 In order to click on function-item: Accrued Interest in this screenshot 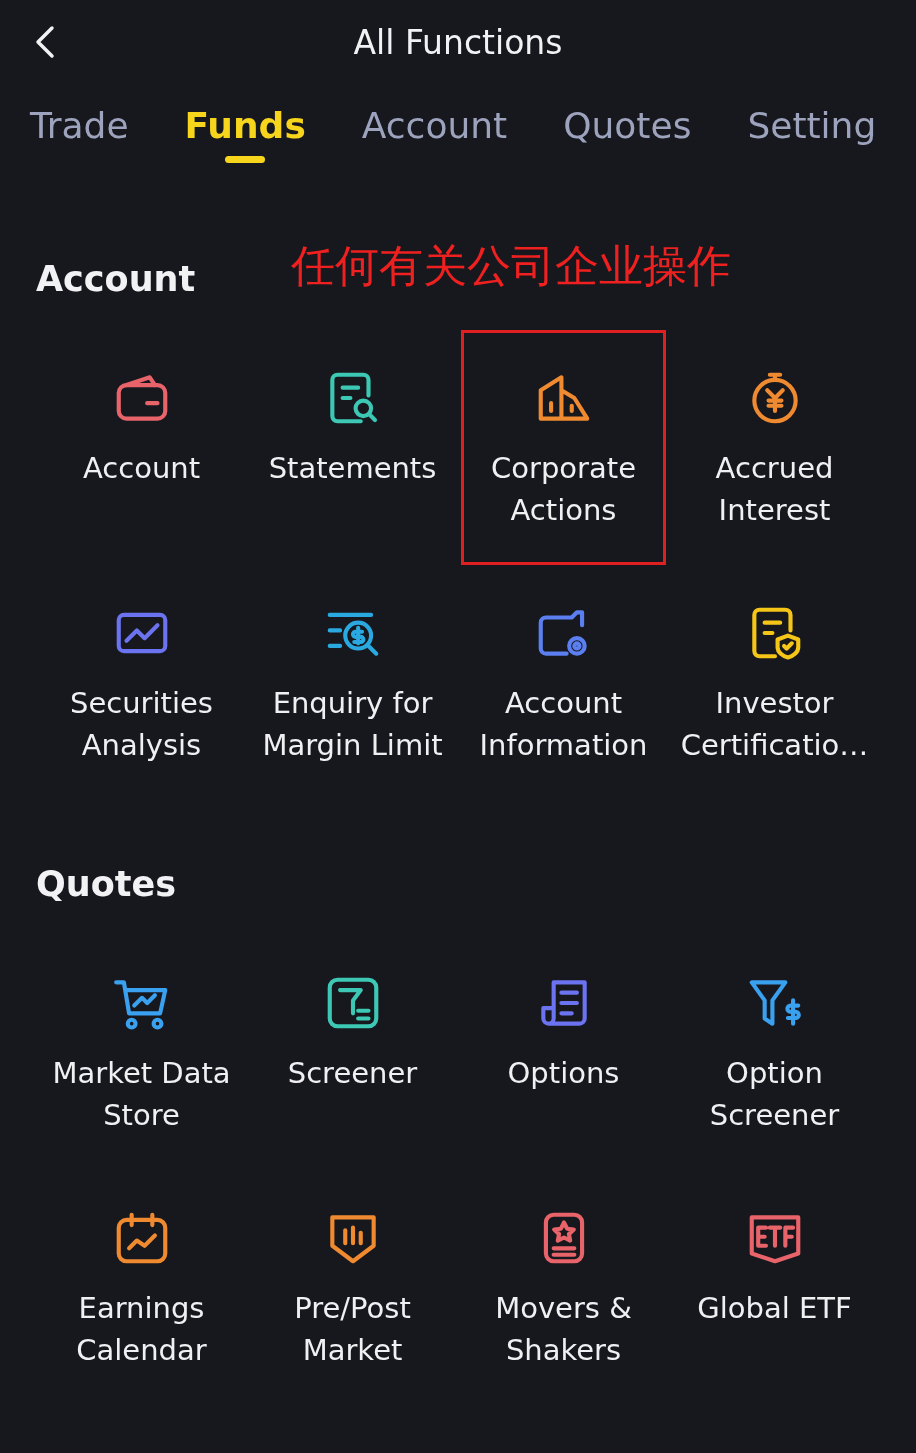, I will do `click(774, 447)`.